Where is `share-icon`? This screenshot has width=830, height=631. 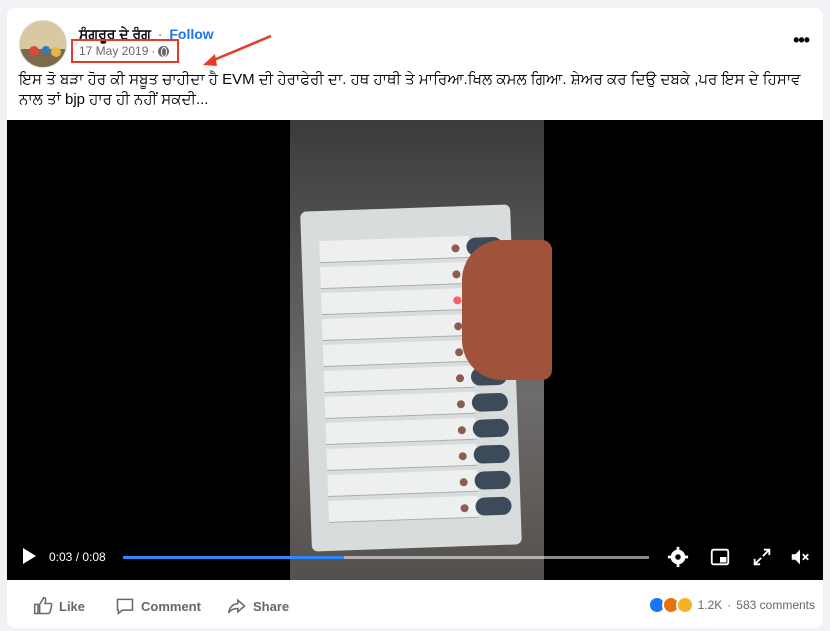
share-icon is located at coordinates (236, 606).